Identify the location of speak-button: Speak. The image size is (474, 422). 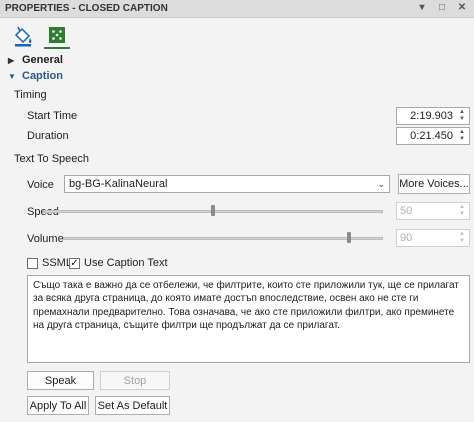
(60, 380).